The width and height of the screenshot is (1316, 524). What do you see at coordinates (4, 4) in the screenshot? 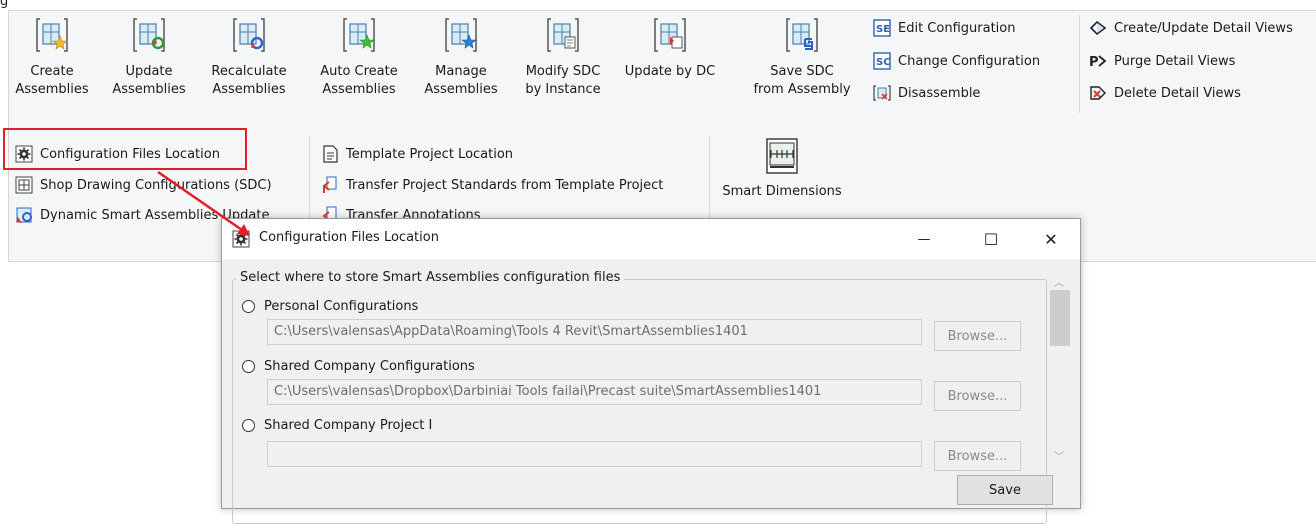
I see `truncated-heading: g` at bounding box center [4, 4].